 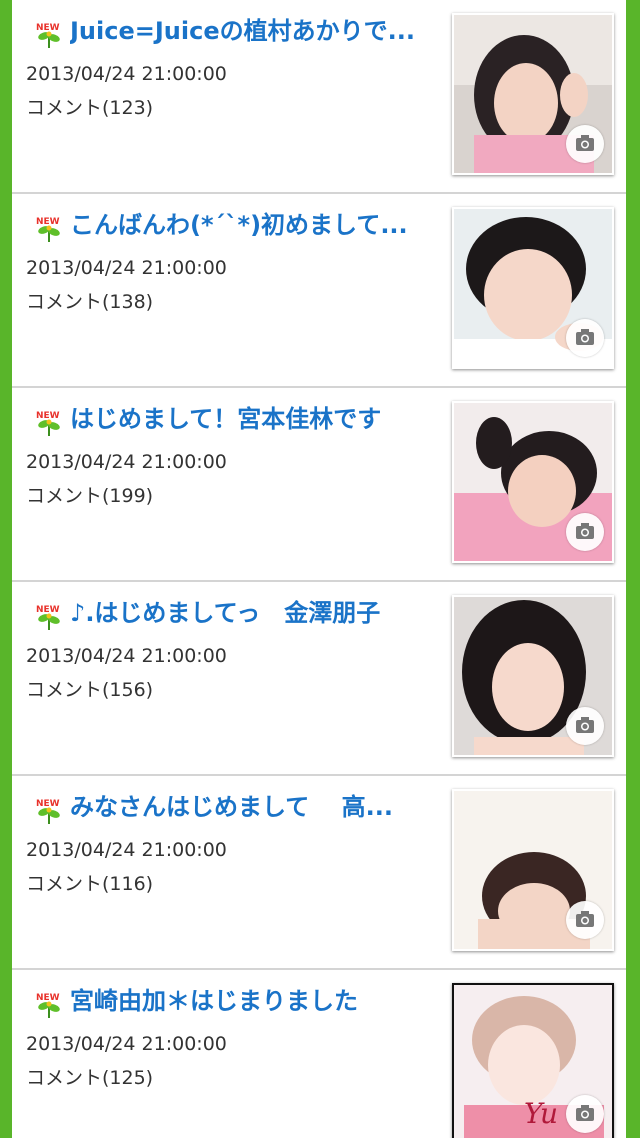 What do you see at coordinates (89, 302) in the screenshot?
I see `entry-comment-count: コメント(138)` at bounding box center [89, 302].